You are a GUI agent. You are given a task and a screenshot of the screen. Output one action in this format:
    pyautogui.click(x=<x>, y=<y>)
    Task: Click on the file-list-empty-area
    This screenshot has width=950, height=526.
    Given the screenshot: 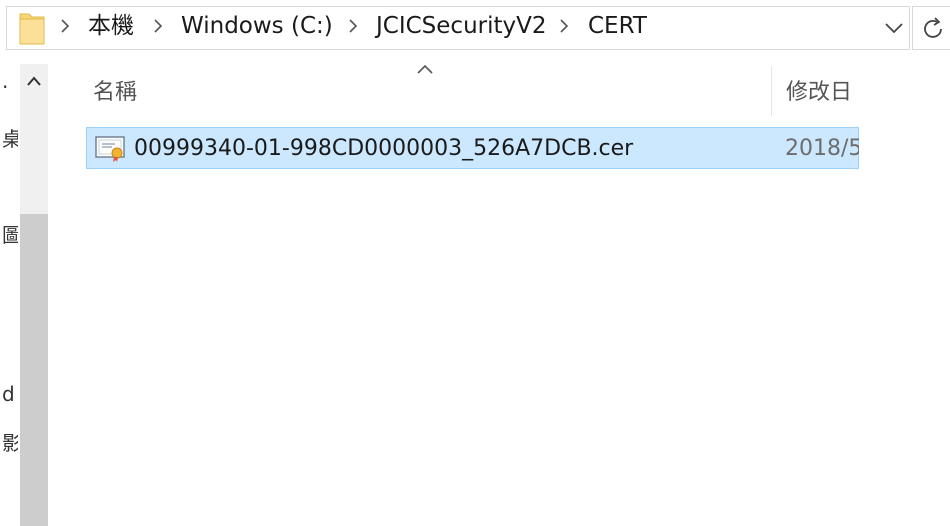 What is the action you would take?
    pyautogui.click(x=906, y=290)
    